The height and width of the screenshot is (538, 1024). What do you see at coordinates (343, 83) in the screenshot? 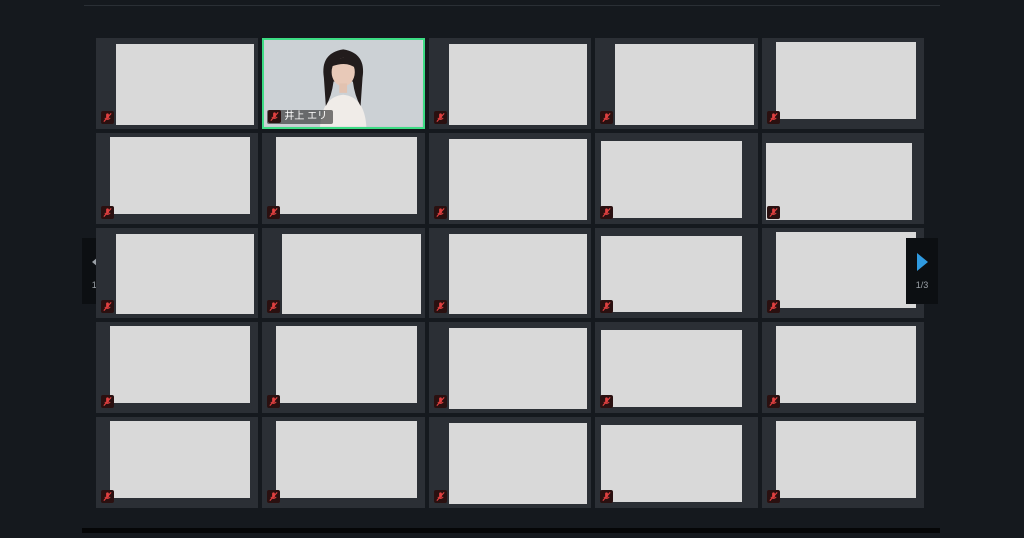
I see `participant-tile-active: 井上 エリ` at bounding box center [343, 83].